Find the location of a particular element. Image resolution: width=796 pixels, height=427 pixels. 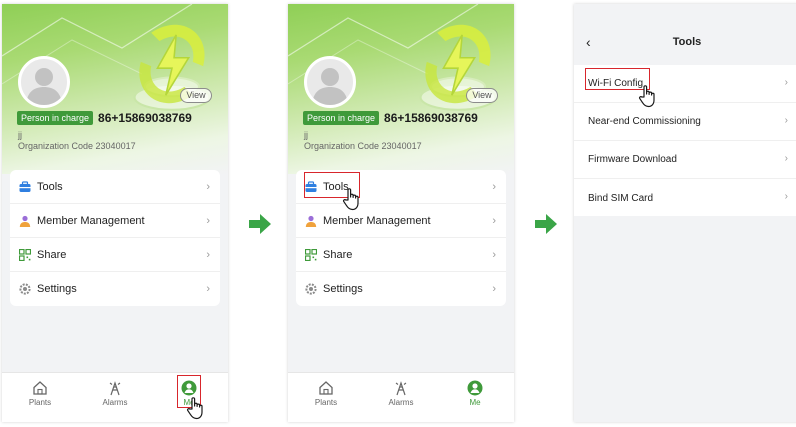

user-circle-icon is located at coordinates (475, 388).